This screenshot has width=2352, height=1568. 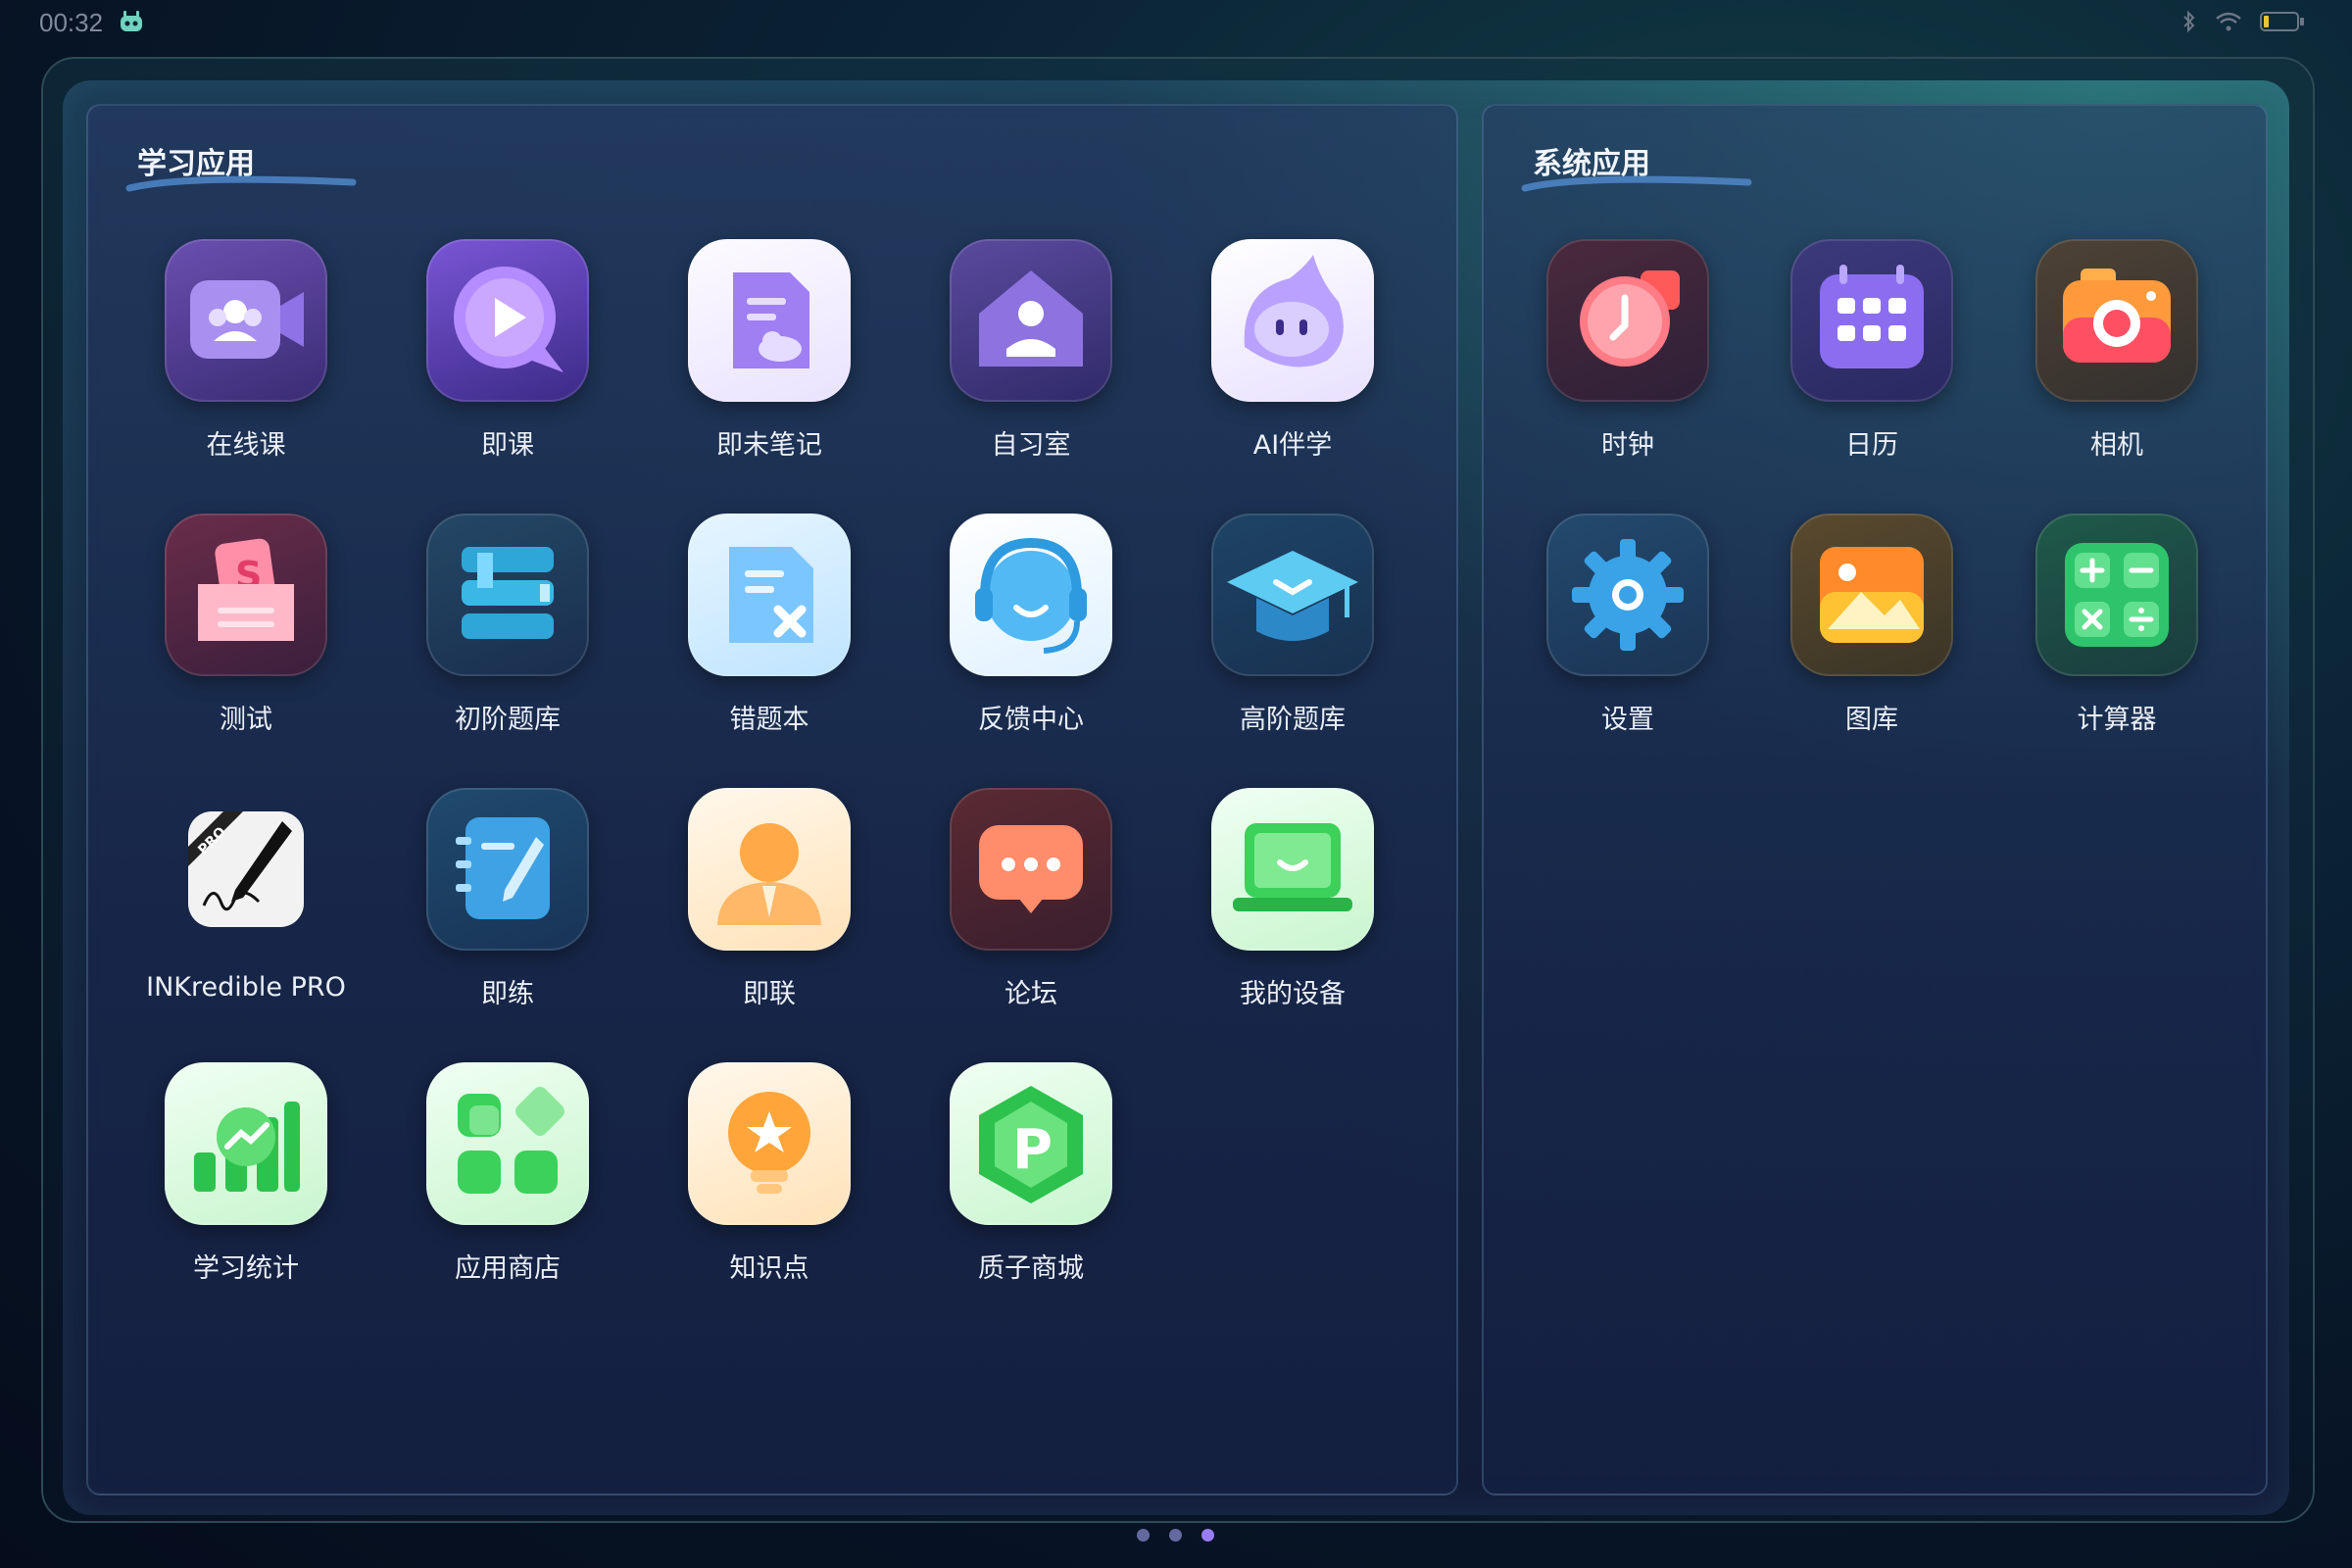 I want to click on app-gallery: 图库, so click(x=1871, y=631).